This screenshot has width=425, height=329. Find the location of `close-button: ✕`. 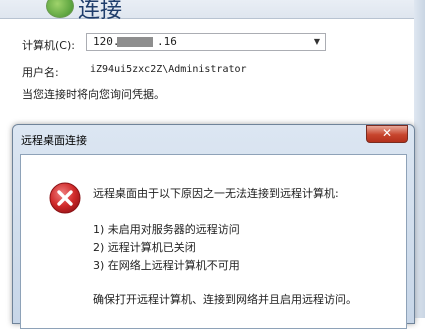

close-button: ✕ is located at coordinates (387, 134).